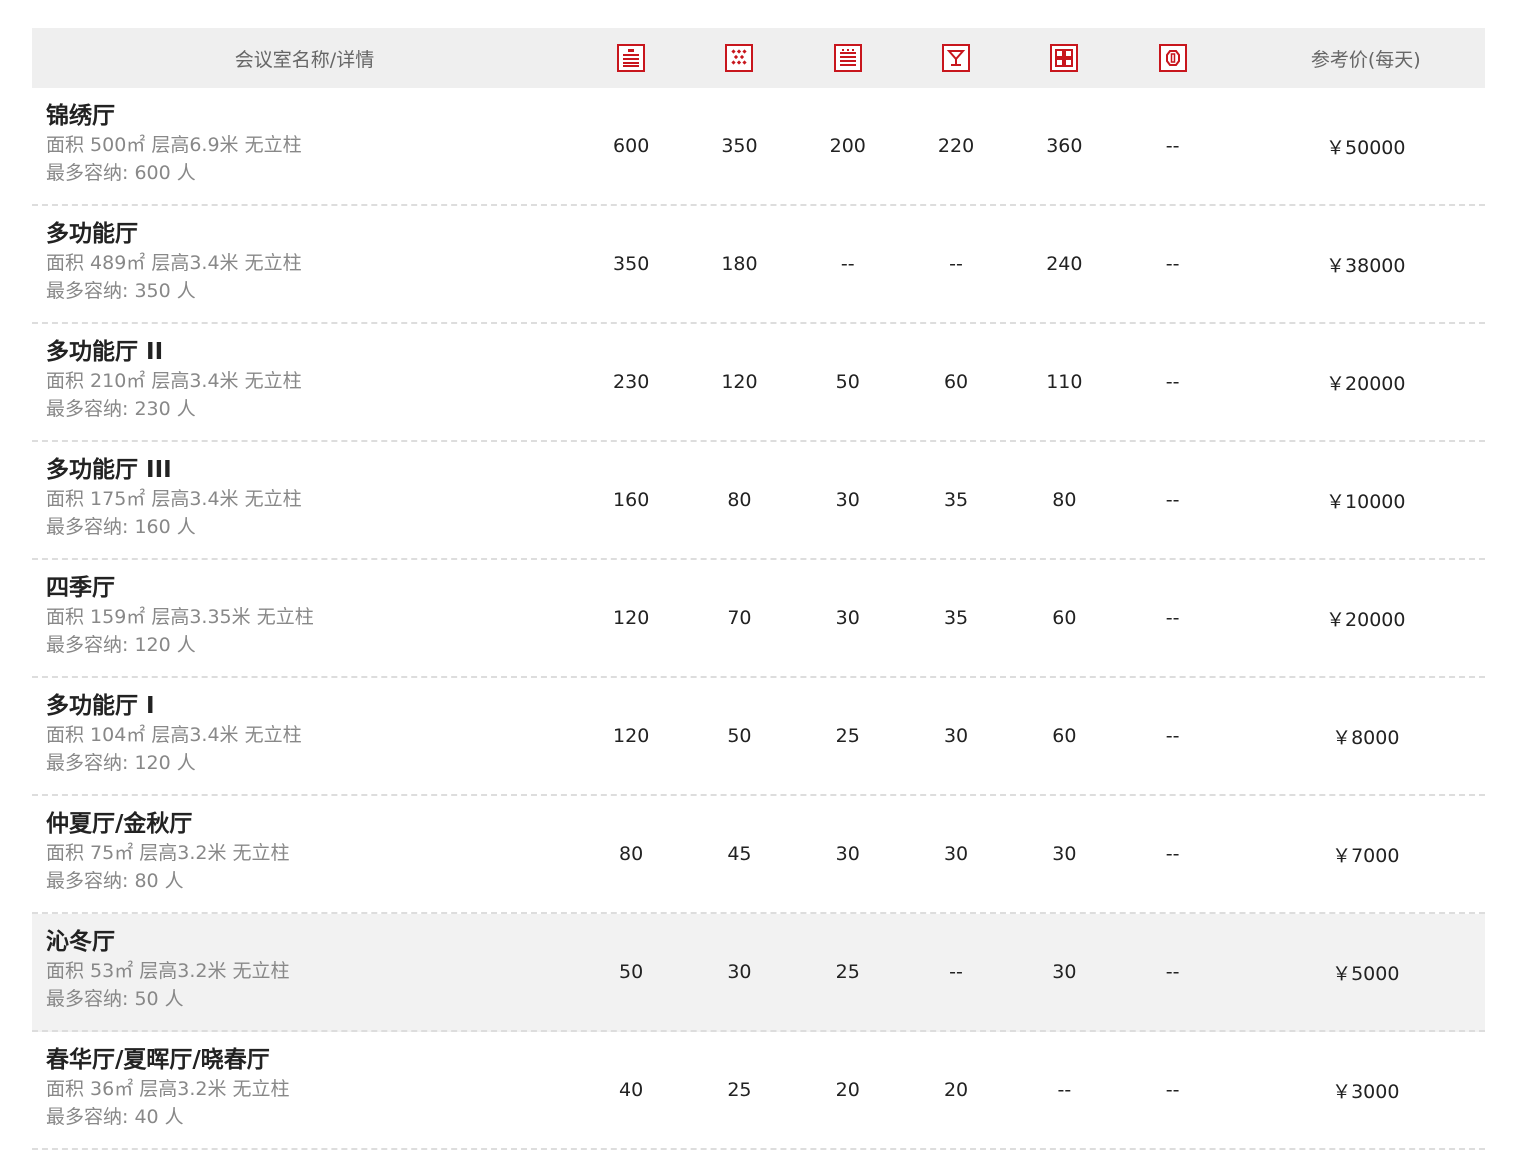  What do you see at coordinates (1366, 855) in the screenshot?
I see `room-price: ￥7000` at bounding box center [1366, 855].